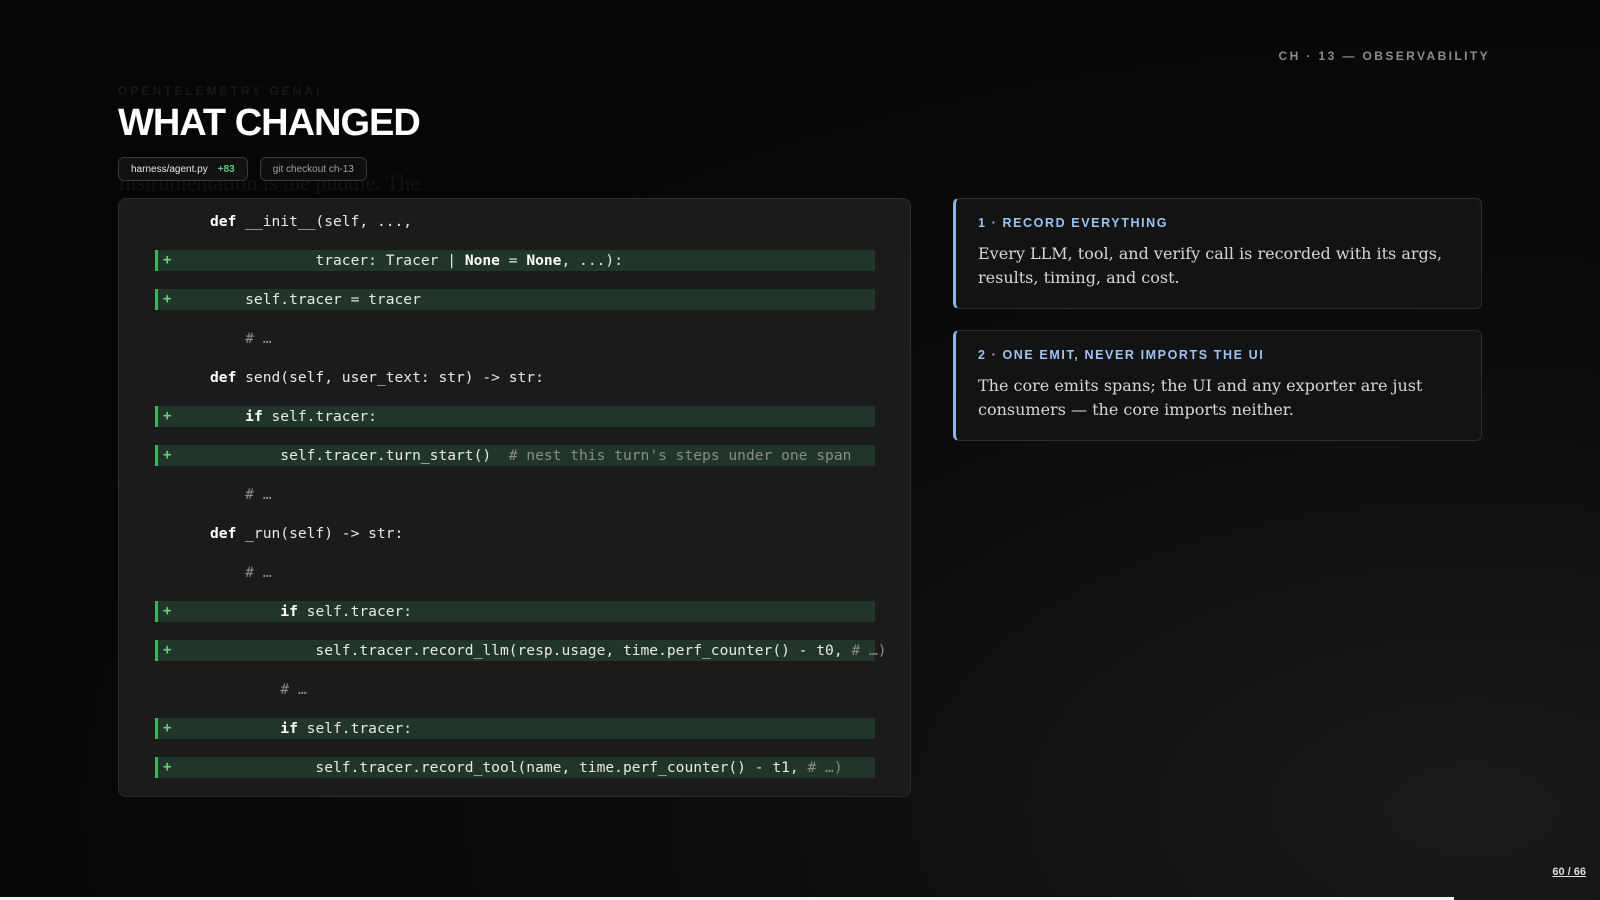  What do you see at coordinates (515, 221) in the screenshot?
I see `code-line: def __init__(self, ...,` at bounding box center [515, 221].